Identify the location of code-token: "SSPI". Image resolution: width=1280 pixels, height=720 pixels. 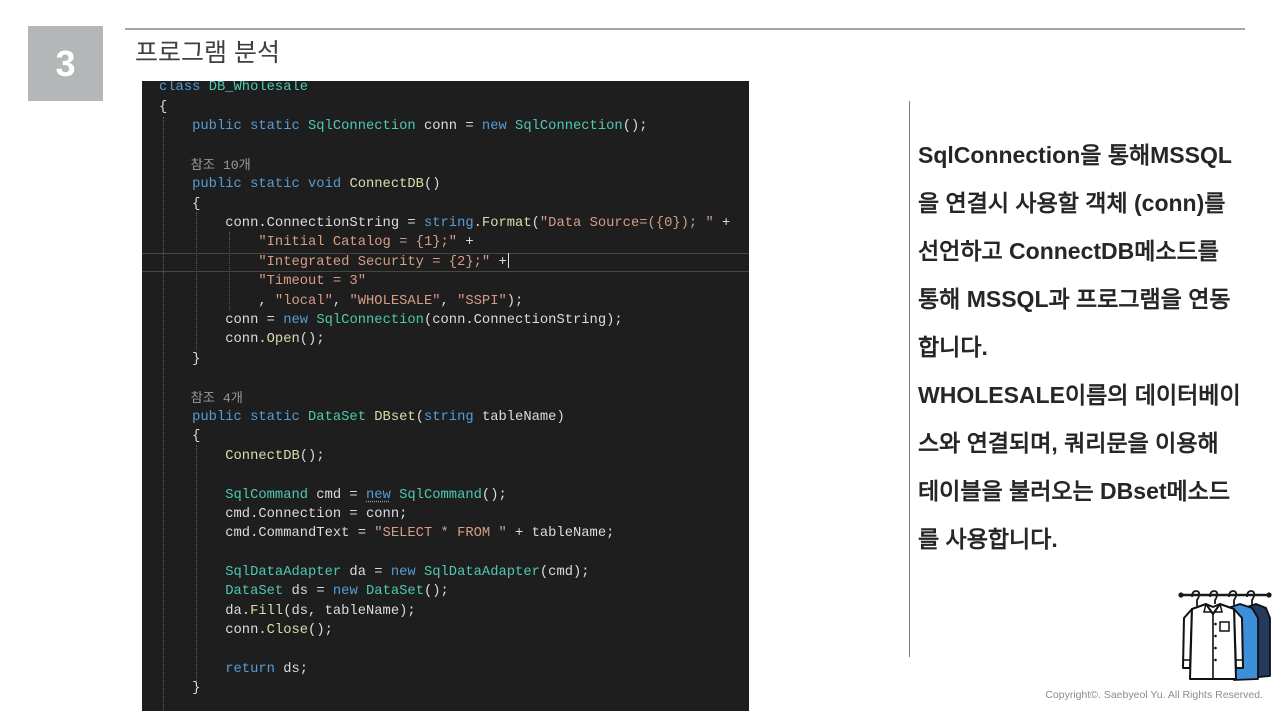
(482, 301).